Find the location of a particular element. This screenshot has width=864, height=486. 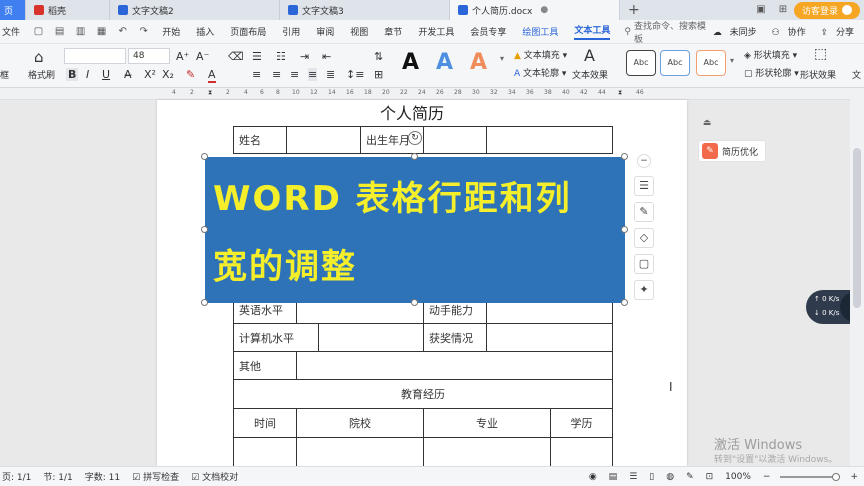

spell-check-button: ☑ 拼写检查 is located at coordinates (155, 476).